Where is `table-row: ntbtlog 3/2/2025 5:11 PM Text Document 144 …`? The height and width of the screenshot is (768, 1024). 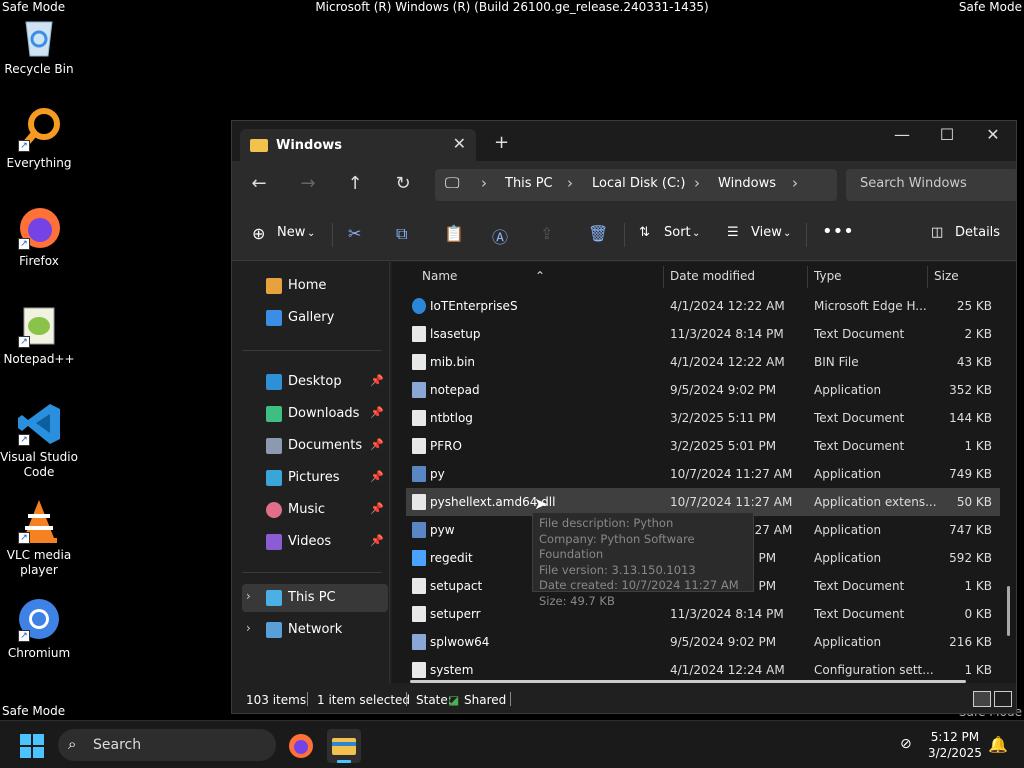 table-row: ntbtlog 3/2/2025 5:11 PM Text Document 144 … is located at coordinates (703, 418).